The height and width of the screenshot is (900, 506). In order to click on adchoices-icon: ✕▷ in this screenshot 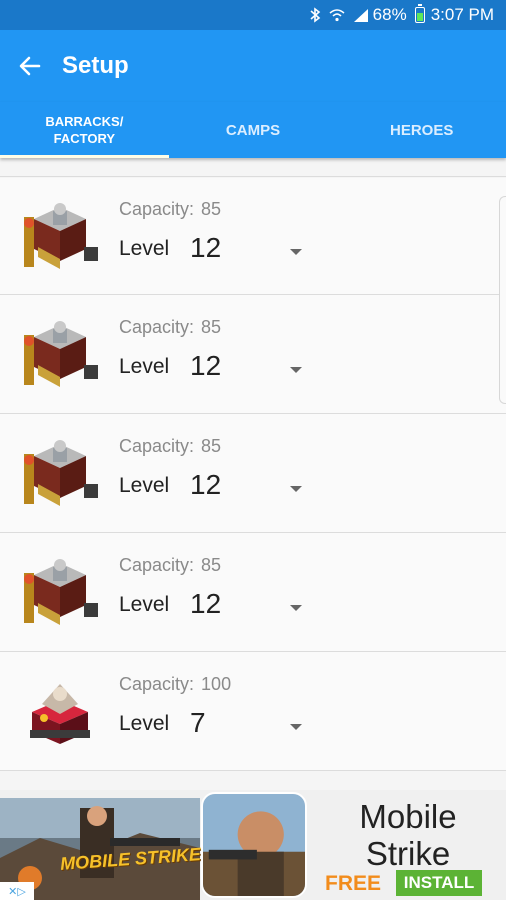, I will do `click(17, 891)`.